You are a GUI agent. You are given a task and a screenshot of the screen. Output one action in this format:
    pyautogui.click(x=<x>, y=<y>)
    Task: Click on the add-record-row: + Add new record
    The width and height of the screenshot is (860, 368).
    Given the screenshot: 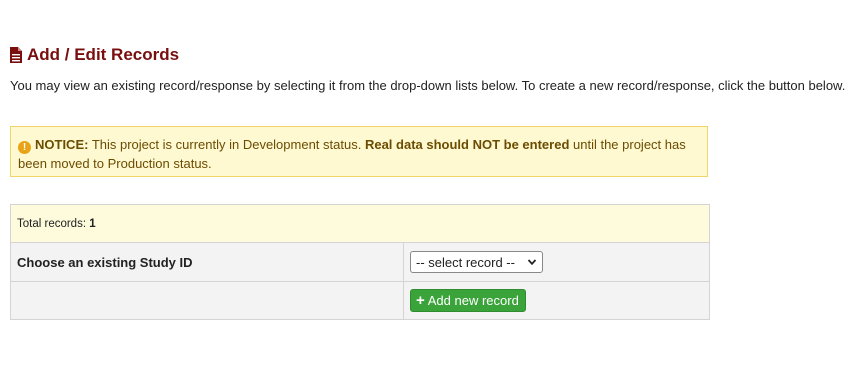 What is the action you would take?
    pyautogui.click(x=360, y=300)
    